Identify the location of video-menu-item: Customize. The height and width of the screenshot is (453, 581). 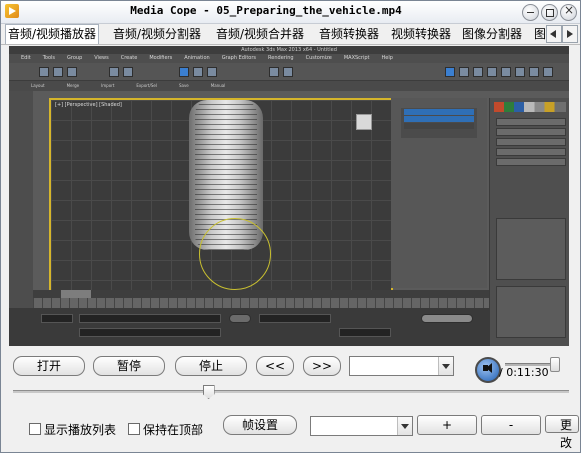
(318, 58).